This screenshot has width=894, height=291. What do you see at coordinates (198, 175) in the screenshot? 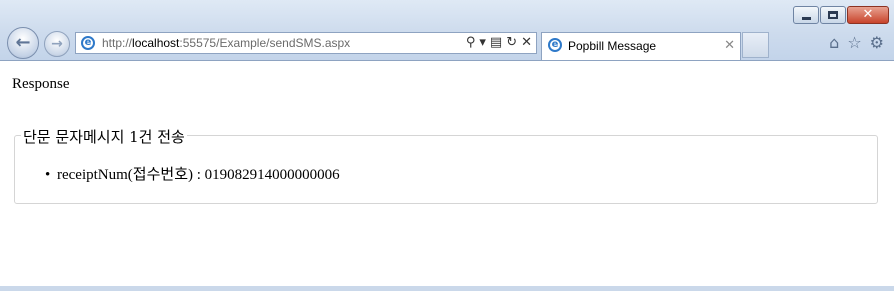
I see `receipt-num-text: receiptNum(접수번호) : 019082914000000006` at bounding box center [198, 175].